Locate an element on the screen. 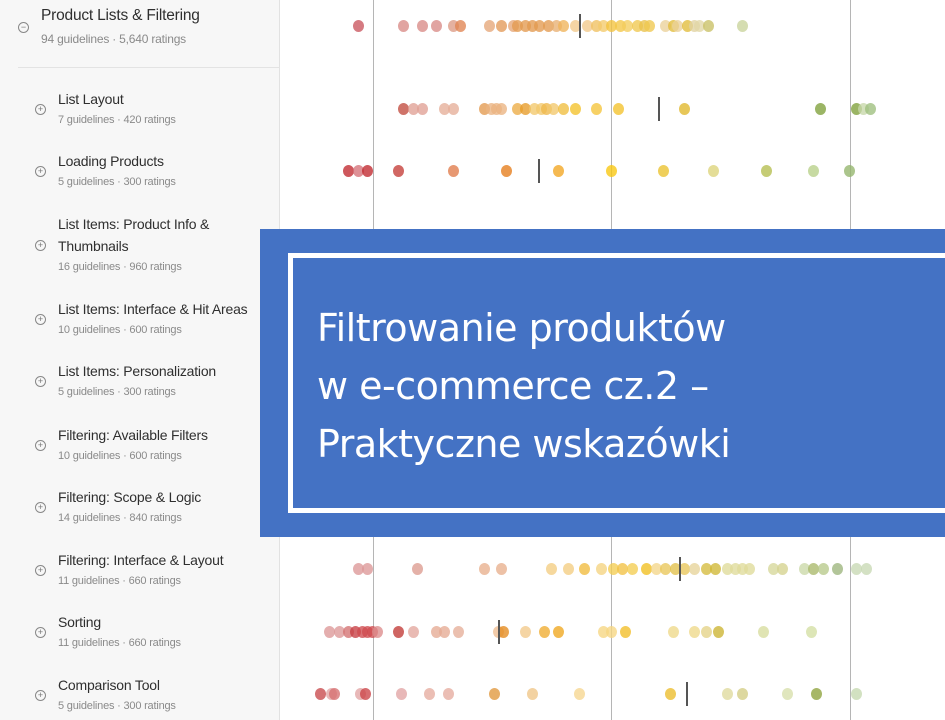 The image size is (945, 720). subcategory-meta: 11 guidelines · 660 ratings is located at coordinates (119, 581).